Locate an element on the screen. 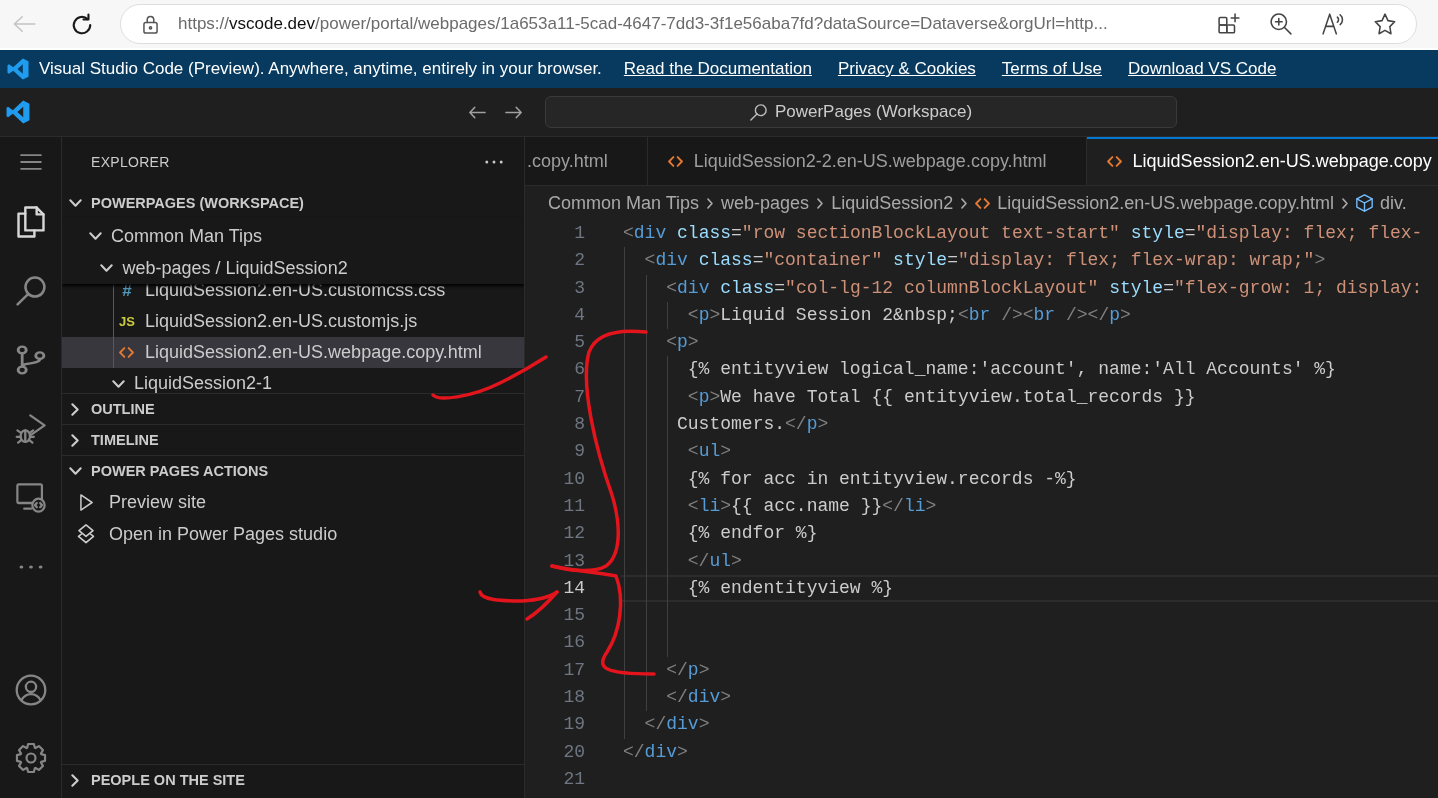 This screenshot has width=1438, height=798. arrow-left-icon is located at coordinates (477, 112).